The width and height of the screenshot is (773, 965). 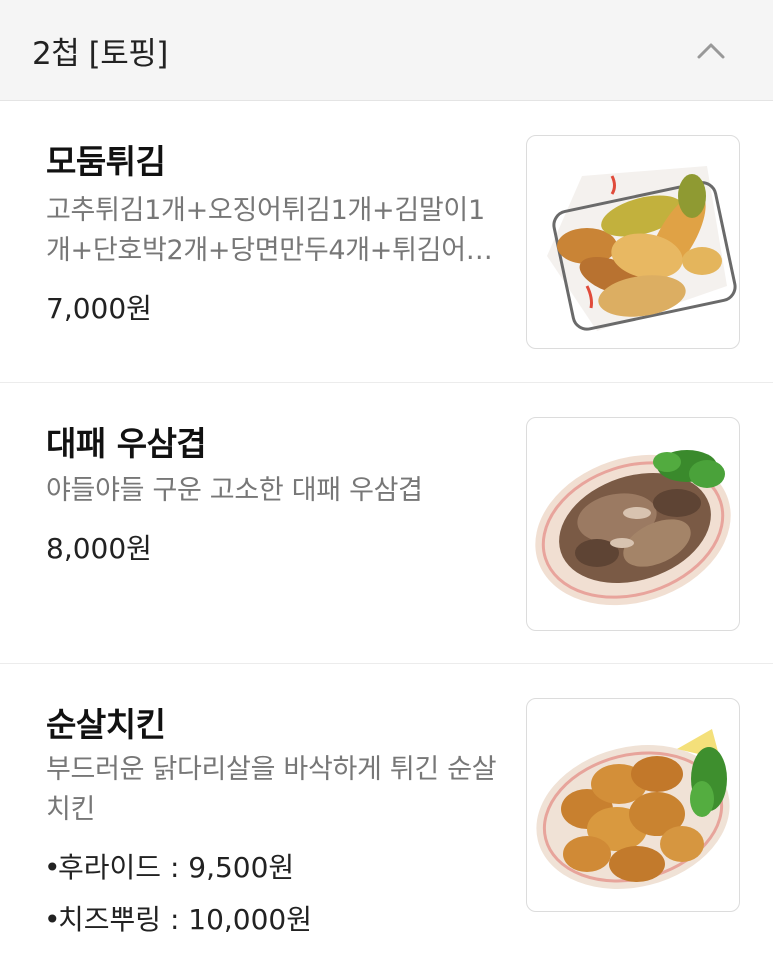 I want to click on price-option: •치즈뿌링 : 10,000원, so click(x=178, y=920).